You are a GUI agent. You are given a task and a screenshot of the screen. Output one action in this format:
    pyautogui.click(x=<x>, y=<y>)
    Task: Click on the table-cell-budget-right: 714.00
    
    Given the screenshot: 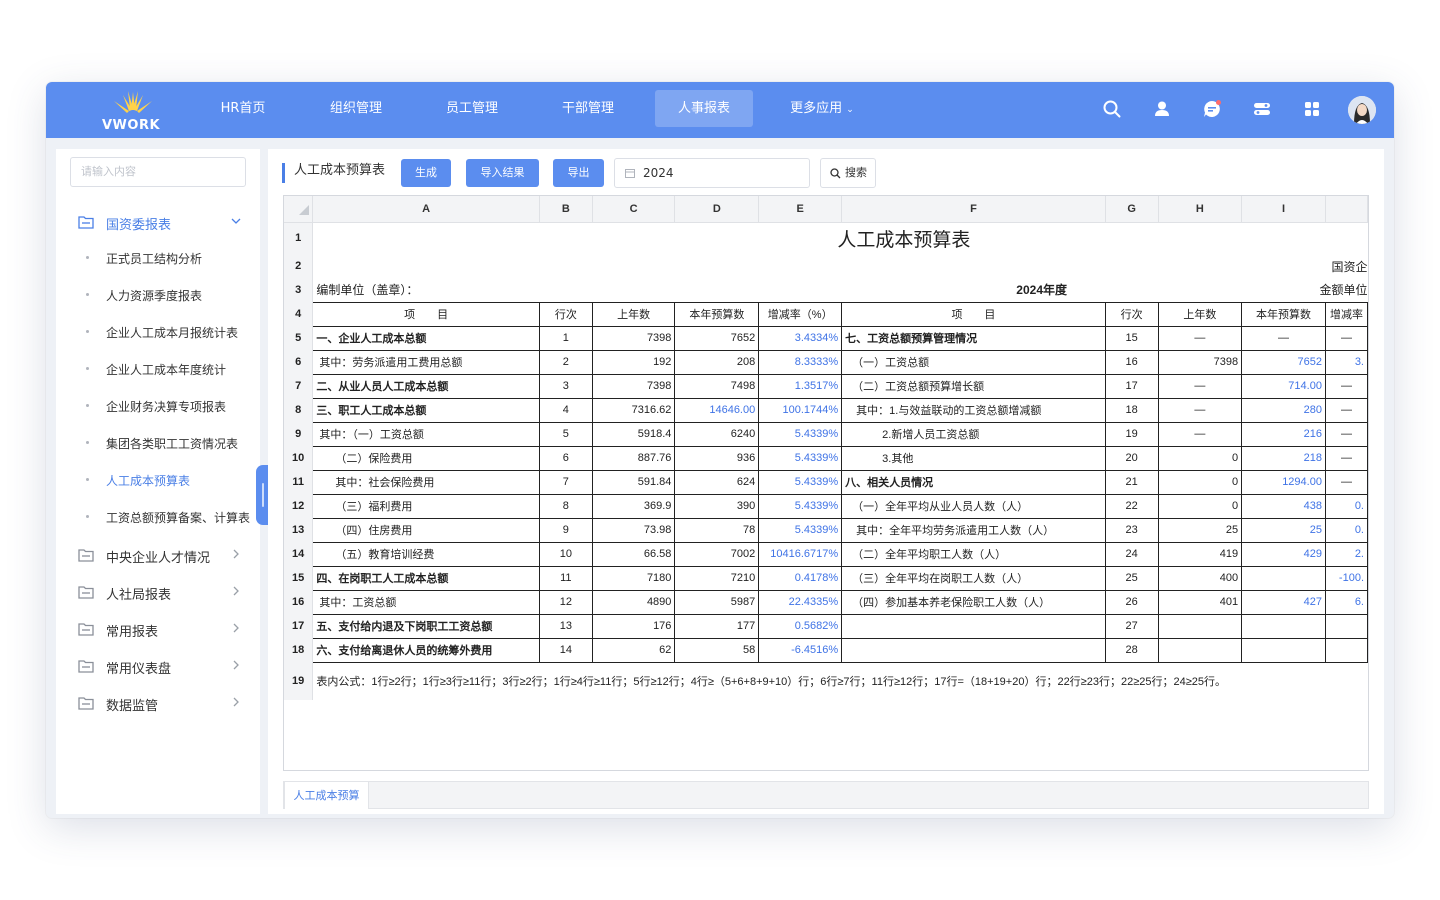 What is the action you would take?
    pyautogui.click(x=1283, y=386)
    